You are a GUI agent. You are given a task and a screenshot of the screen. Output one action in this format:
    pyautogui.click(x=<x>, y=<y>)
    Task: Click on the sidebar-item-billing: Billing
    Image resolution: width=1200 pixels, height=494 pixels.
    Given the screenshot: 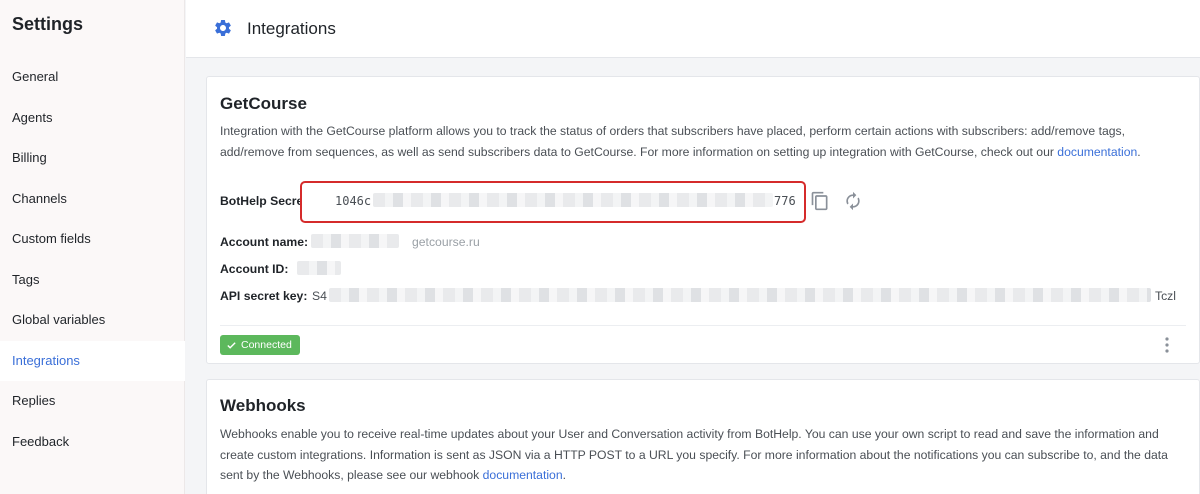 What is the action you would take?
    pyautogui.click(x=92, y=158)
    